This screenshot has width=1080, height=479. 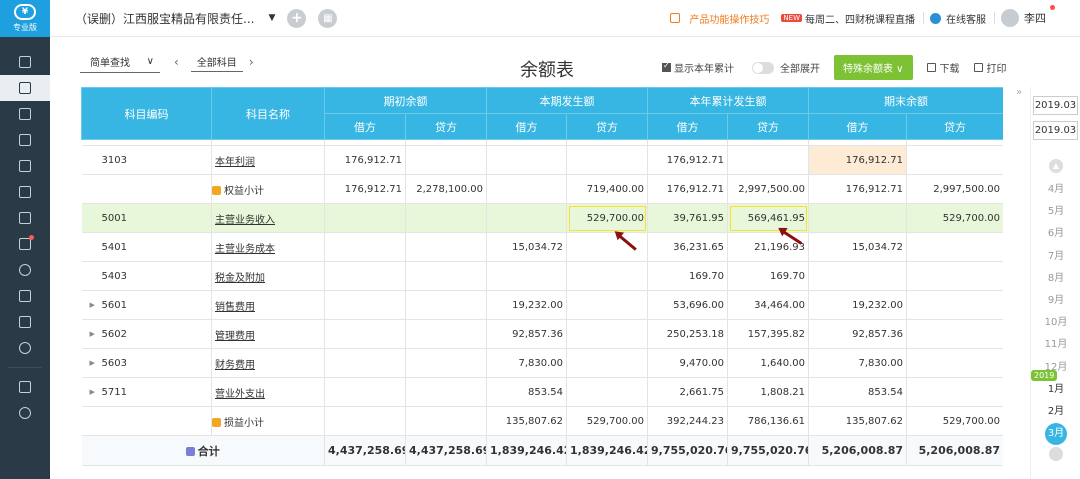 I want to click on chevron-up-icon: ▲, so click(x=1056, y=166).